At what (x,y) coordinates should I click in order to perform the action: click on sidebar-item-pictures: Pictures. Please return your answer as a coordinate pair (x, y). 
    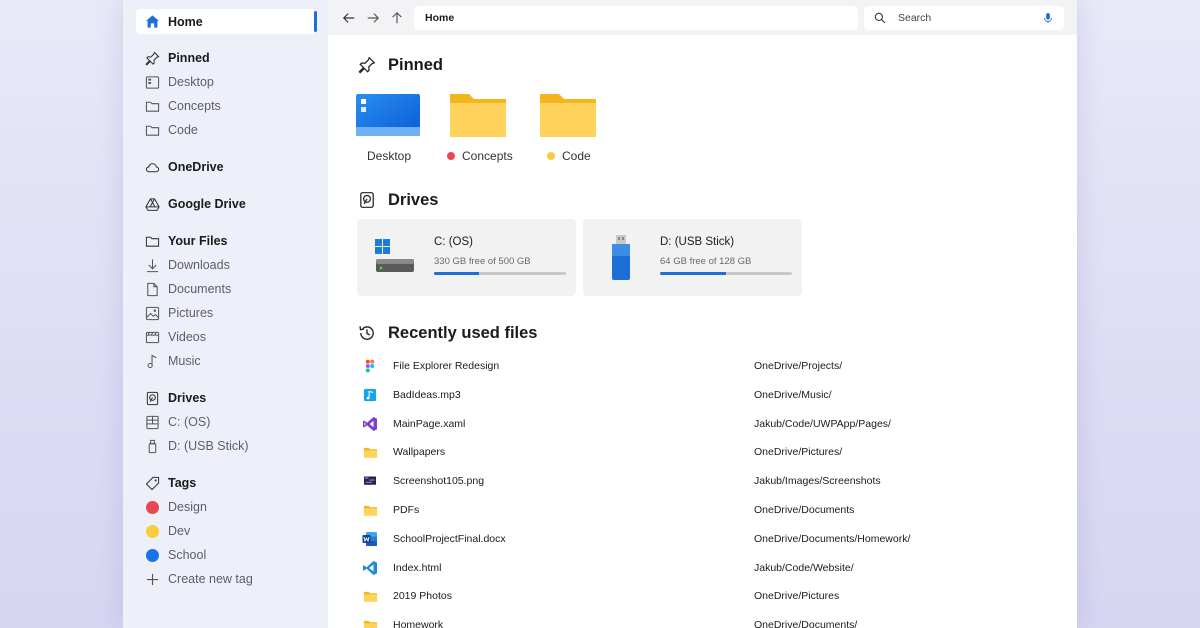
    Looking at the image, I should click on (226, 313).